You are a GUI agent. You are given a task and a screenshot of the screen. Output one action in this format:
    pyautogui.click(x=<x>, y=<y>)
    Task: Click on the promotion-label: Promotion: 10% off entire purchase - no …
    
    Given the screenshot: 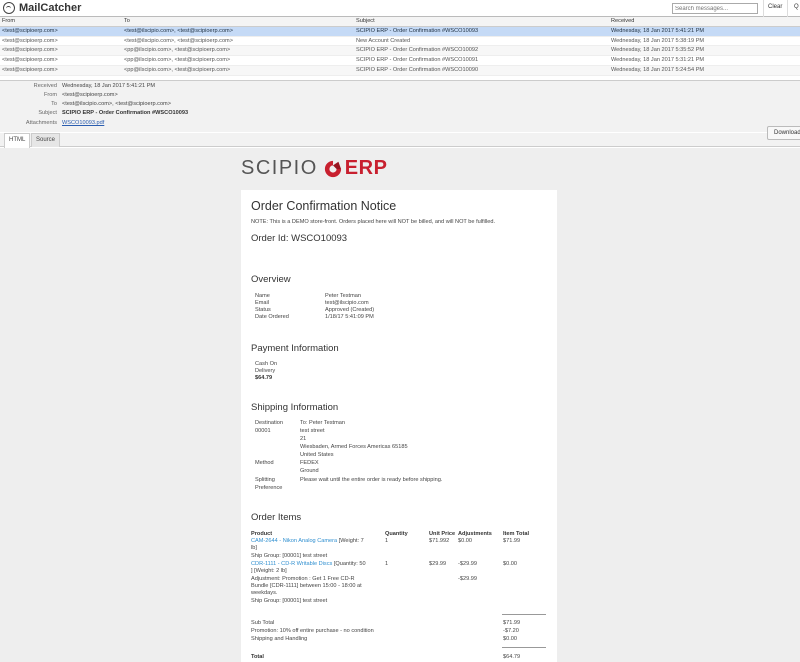 What is the action you would take?
    pyautogui.click(x=312, y=631)
    